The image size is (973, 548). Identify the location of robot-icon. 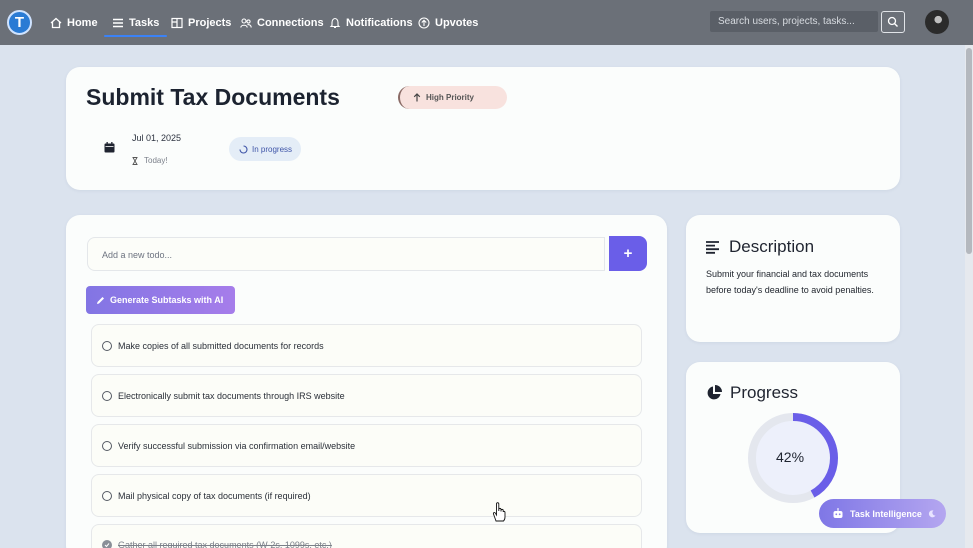
(838, 513).